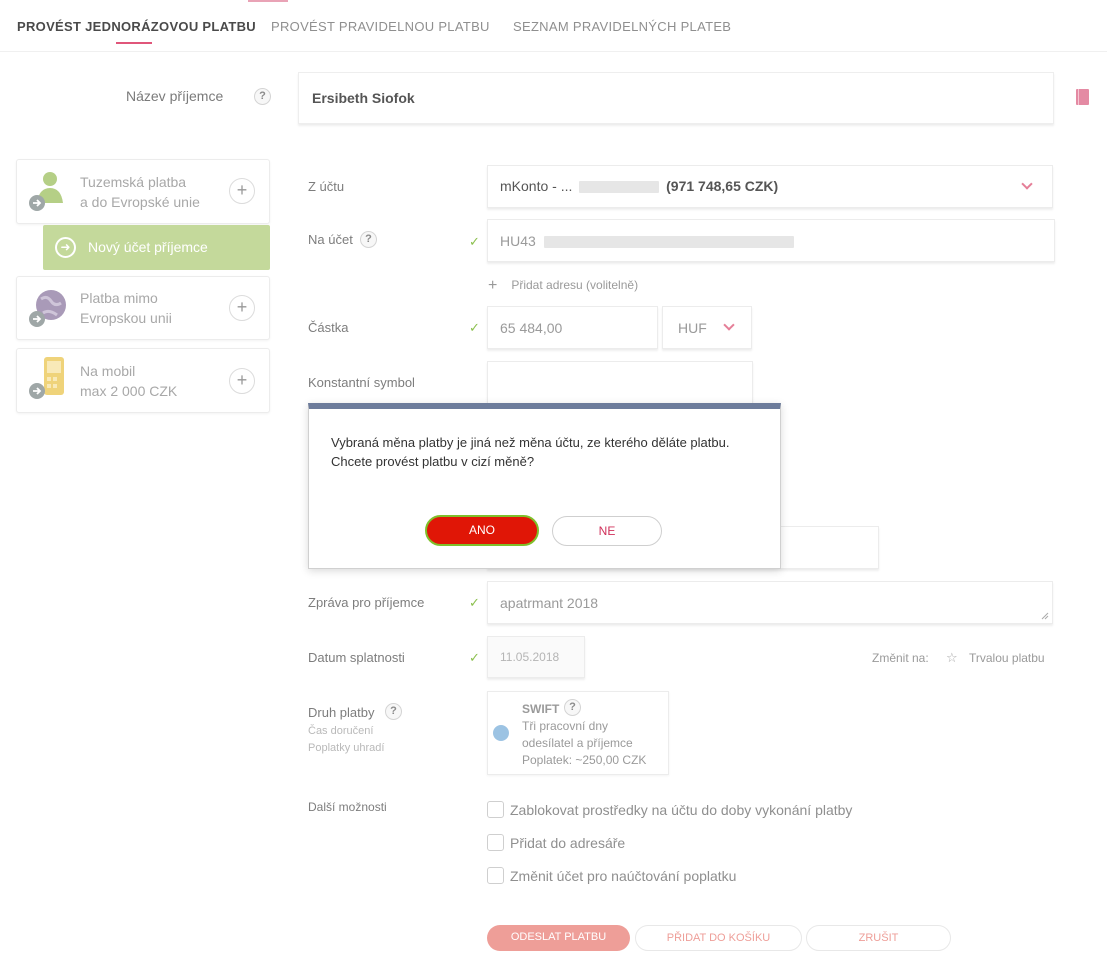 This screenshot has width=1107, height=972. I want to click on tab-regular-payment: PROVÉST PRAVIDELNOU PLATBU, so click(380, 26).